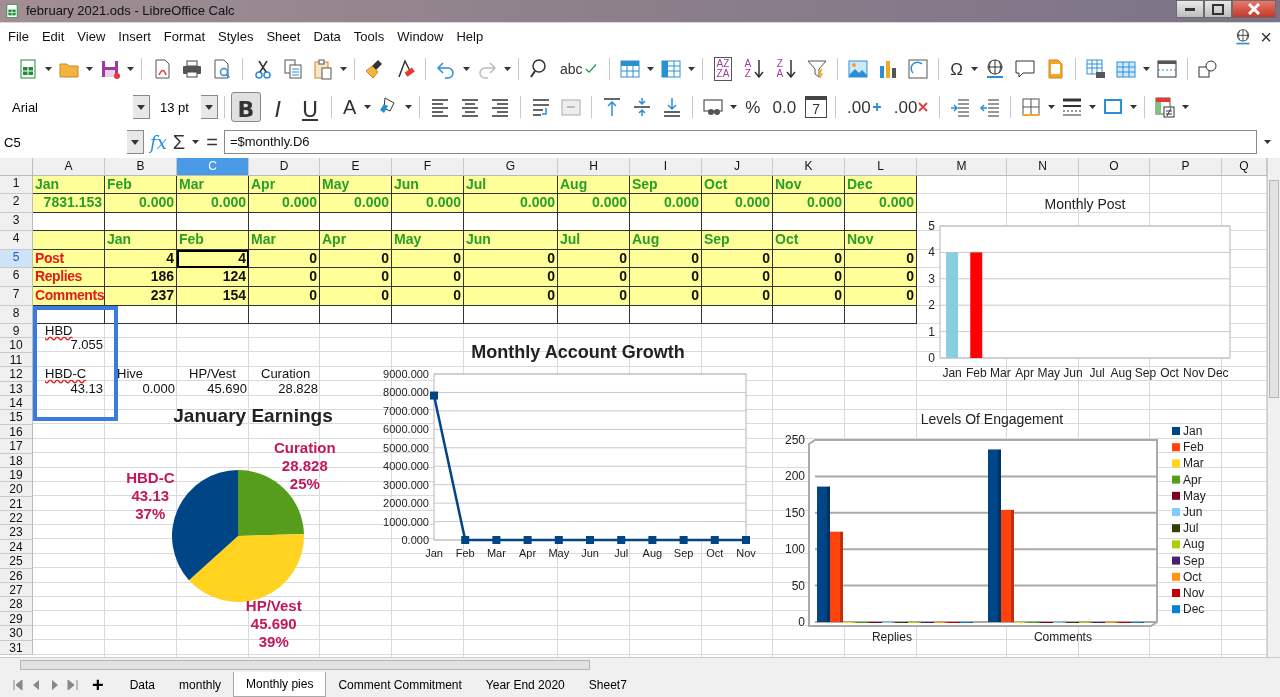 Image resolution: width=1280 pixels, height=697 pixels. What do you see at coordinates (16, 315) in the screenshot?
I see `row-header: 8` at bounding box center [16, 315].